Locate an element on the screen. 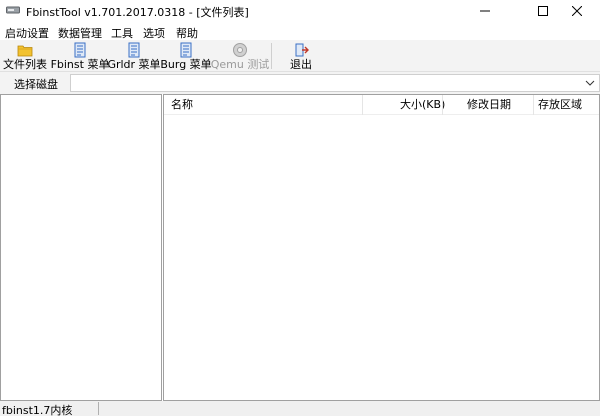 The width and height of the screenshot is (600, 416). file-list-header: 名称 大小(KB) 修改日期 存放区域 is located at coordinates (381, 105).